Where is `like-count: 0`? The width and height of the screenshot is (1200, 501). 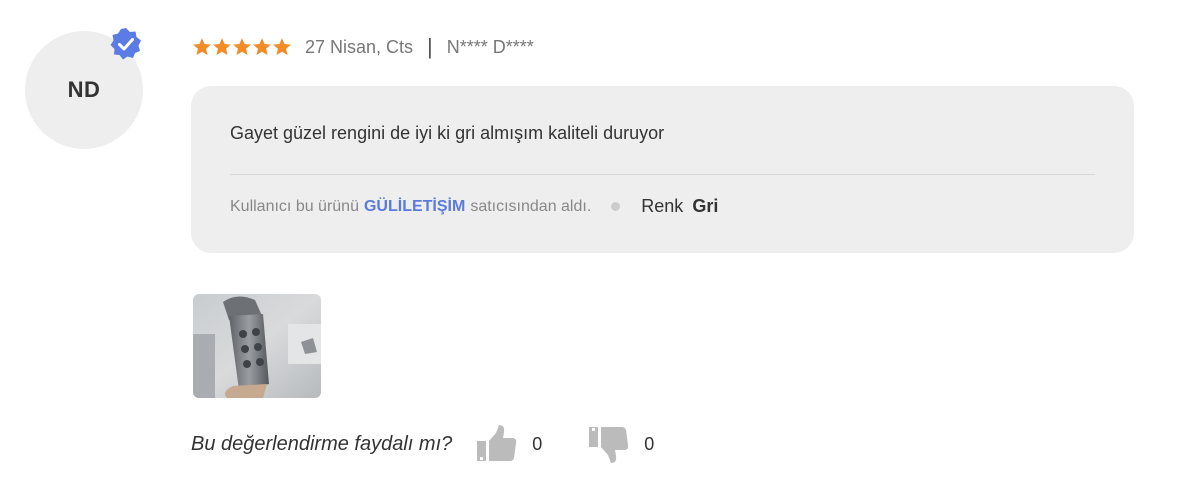 like-count: 0 is located at coordinates (537, 443).